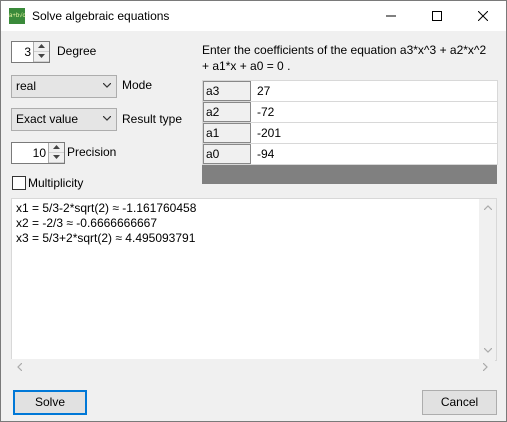 This screenshot has width=507, height=422. Describe the element at coordinates (265, 154) in the screenshot. I see `coefficient-value: -94` at that location.